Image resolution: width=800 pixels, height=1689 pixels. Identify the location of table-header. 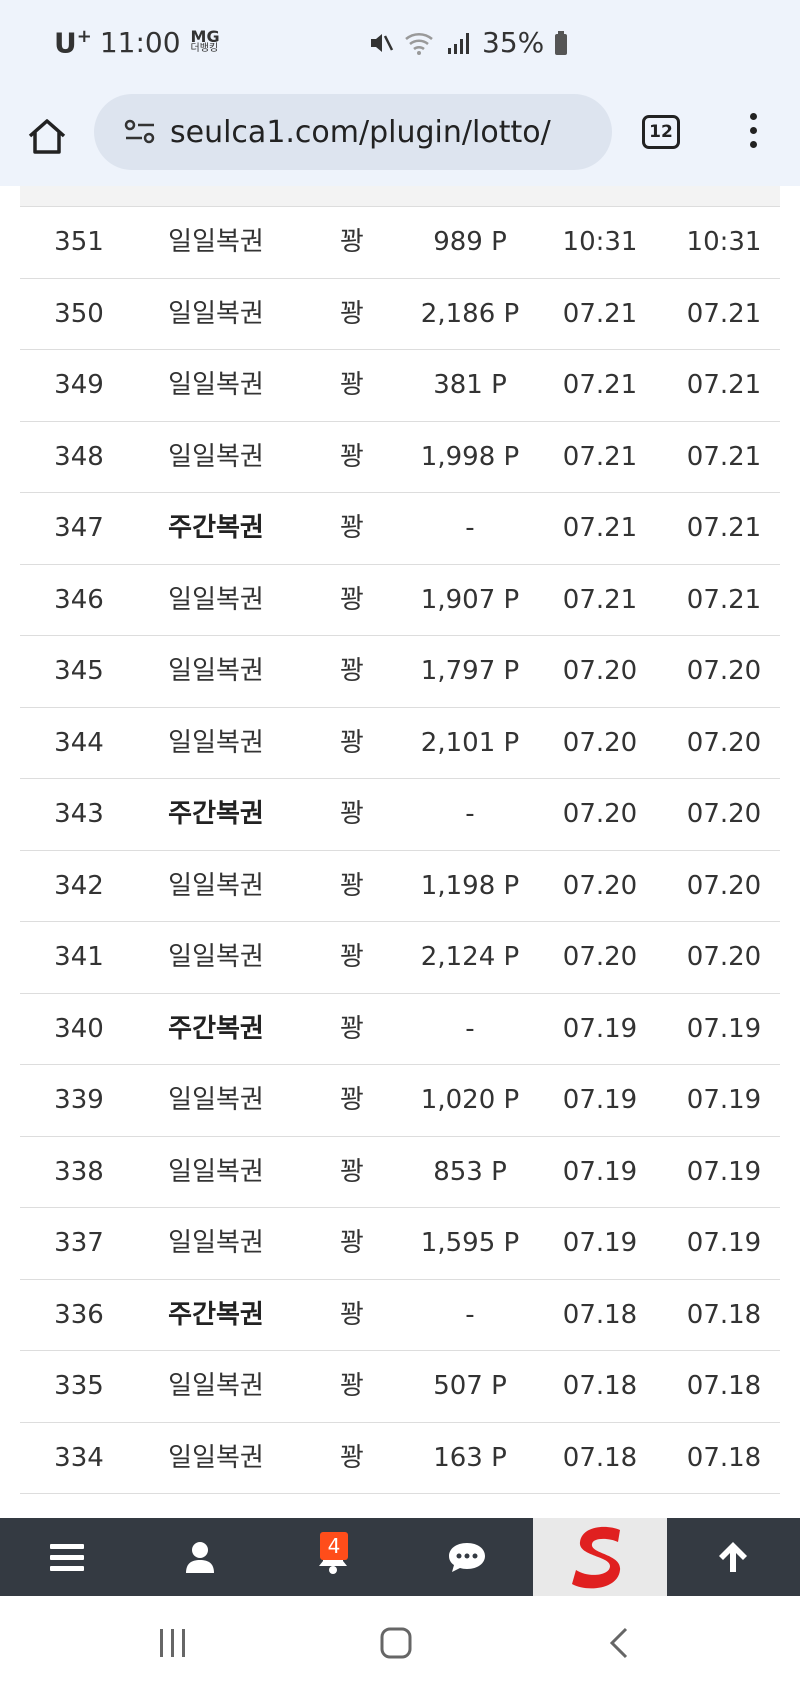
(400, 196).